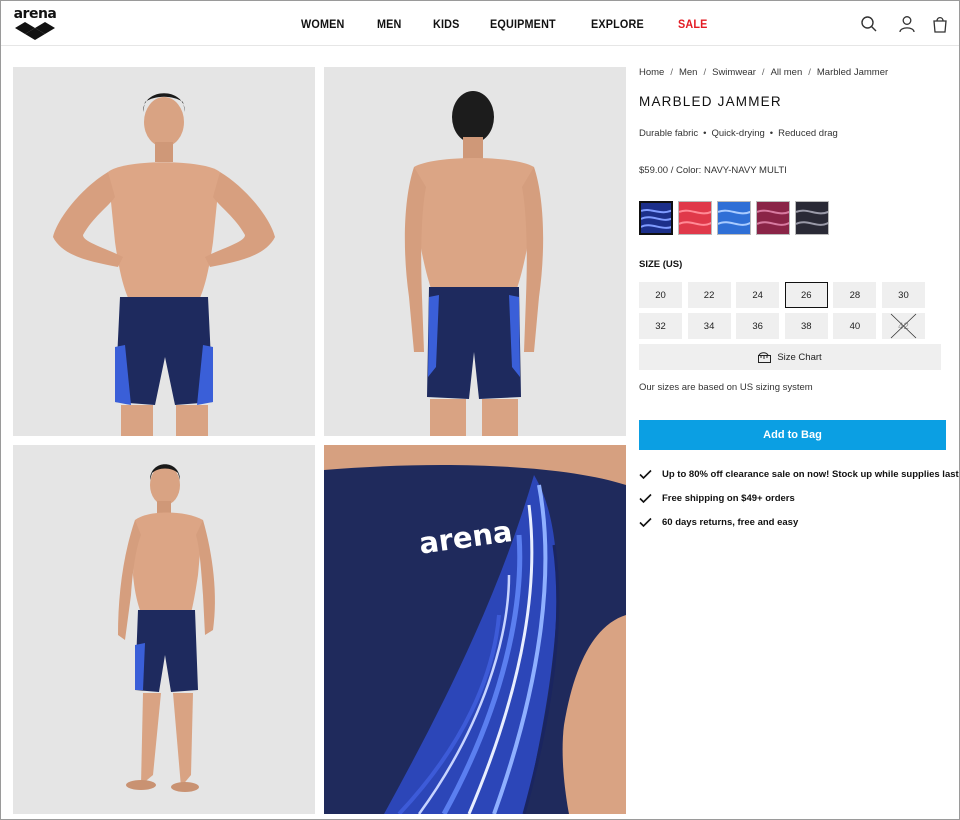 Image resolution: width=960 pixels, height=820 pixels. What do you see at coordinates (806, 295) in the screenshot?
I see `size-option-selected: 26` at bounding box center [806, 295].